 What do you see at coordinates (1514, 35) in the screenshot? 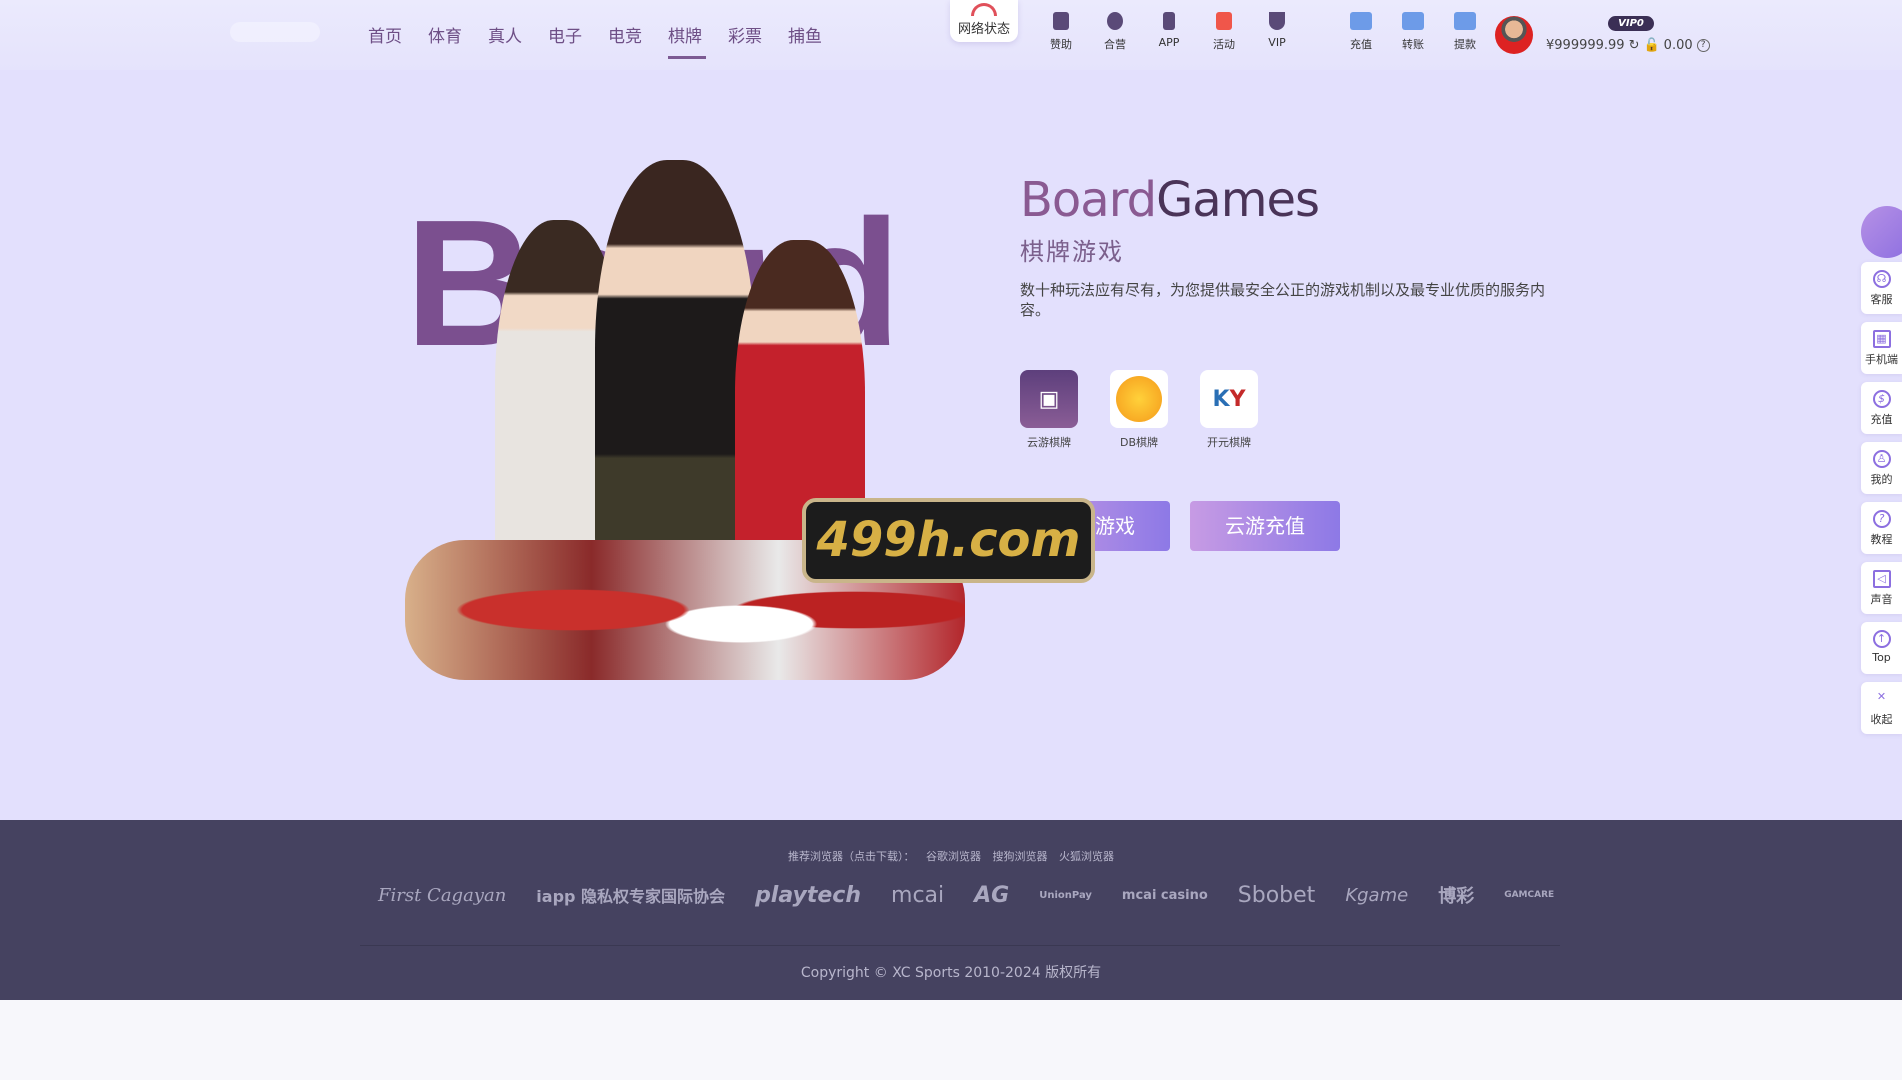
I see `avatar` at bounding box center [1514, 35].